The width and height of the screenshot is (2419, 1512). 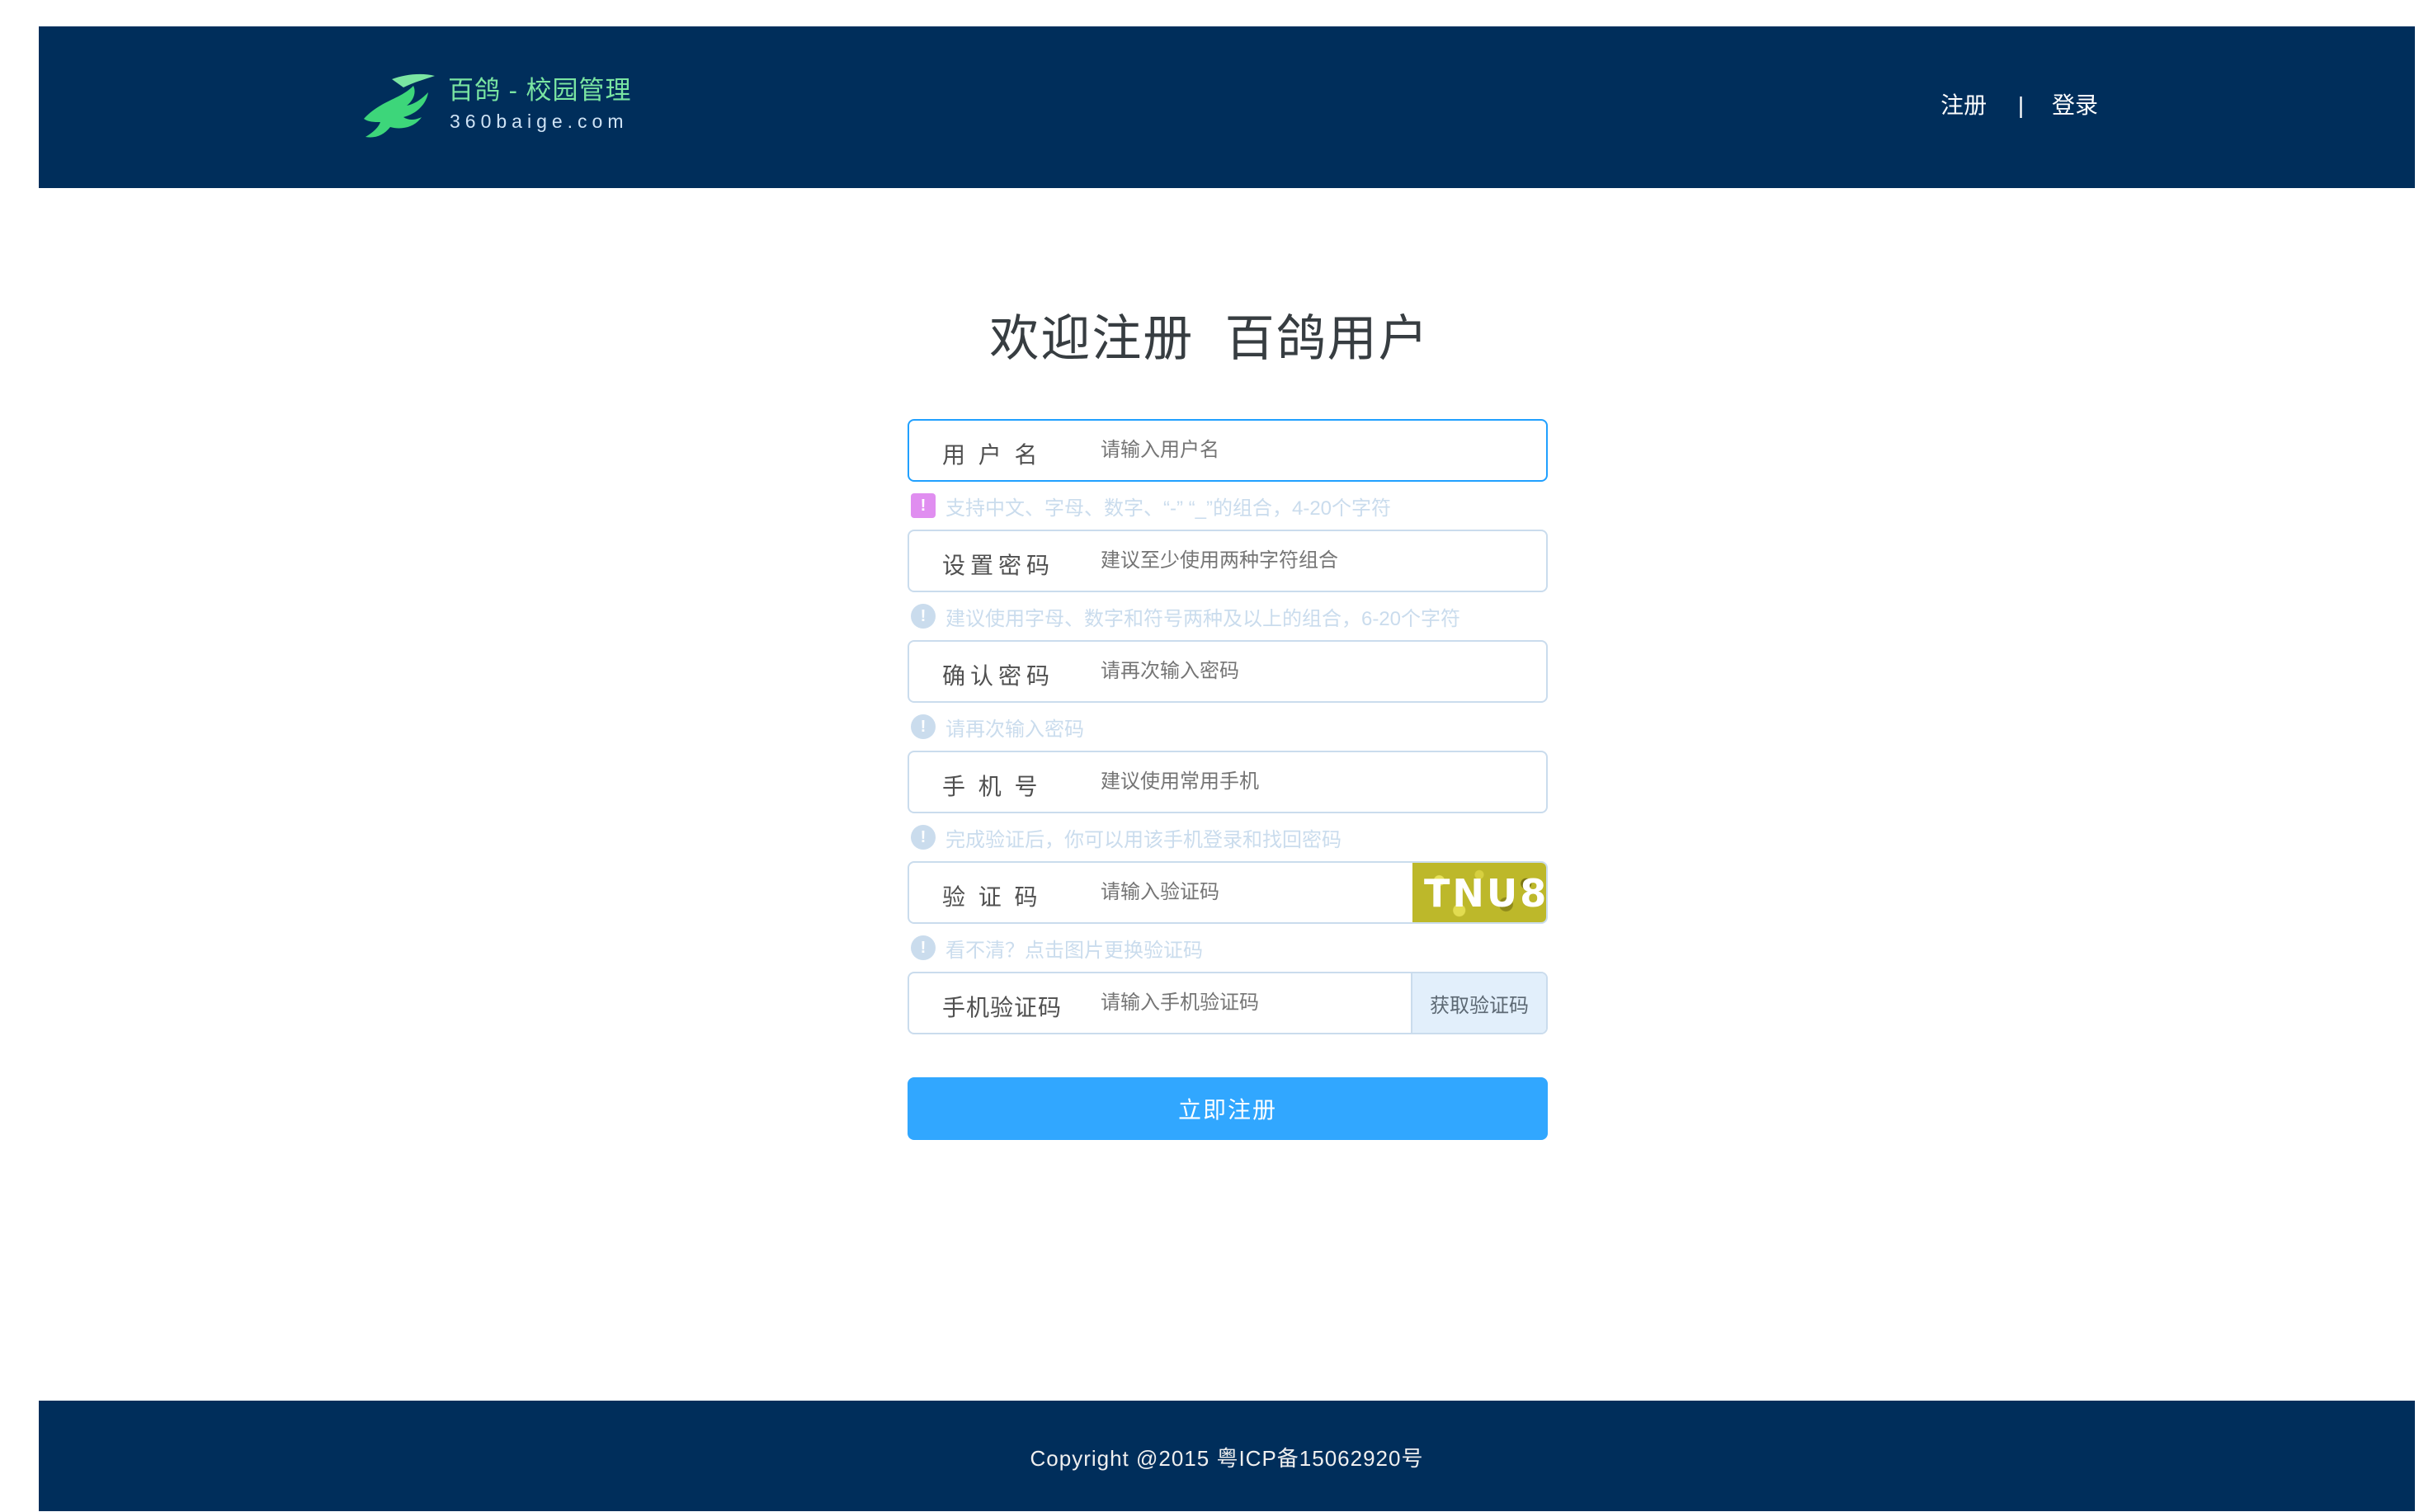 I want to click on username-label: 用 户 名, so click(x=991, y=455).